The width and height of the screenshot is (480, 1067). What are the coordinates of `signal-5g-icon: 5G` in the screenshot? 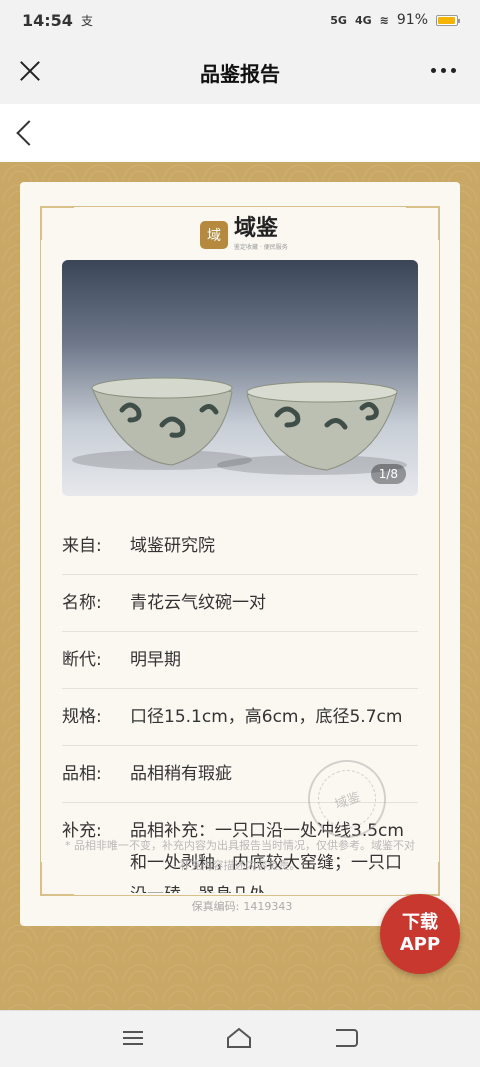 It's located at (338, 20).